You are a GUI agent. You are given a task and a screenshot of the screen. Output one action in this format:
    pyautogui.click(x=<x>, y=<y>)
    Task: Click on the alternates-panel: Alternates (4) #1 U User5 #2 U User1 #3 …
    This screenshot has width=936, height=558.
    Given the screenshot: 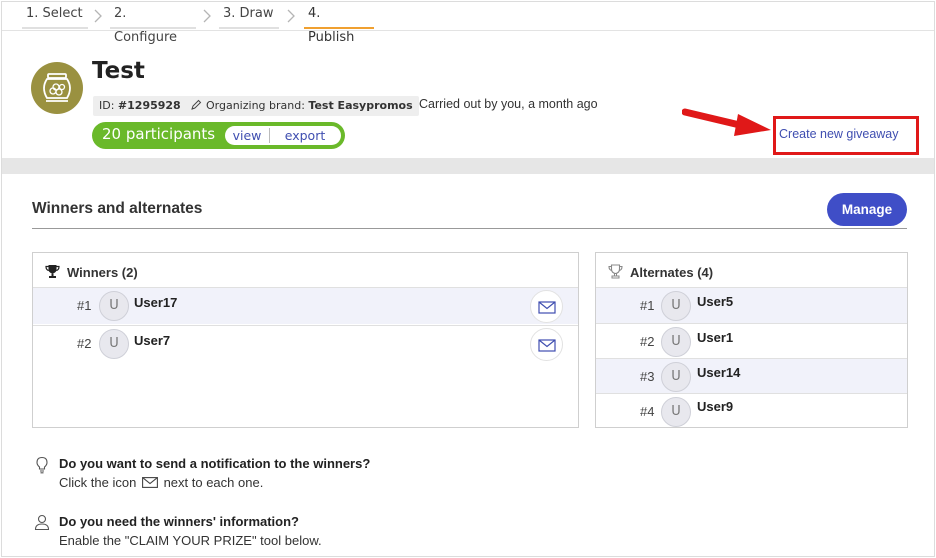 What is the action you would take?
    pyautogui.click(x=751, y=340)
    